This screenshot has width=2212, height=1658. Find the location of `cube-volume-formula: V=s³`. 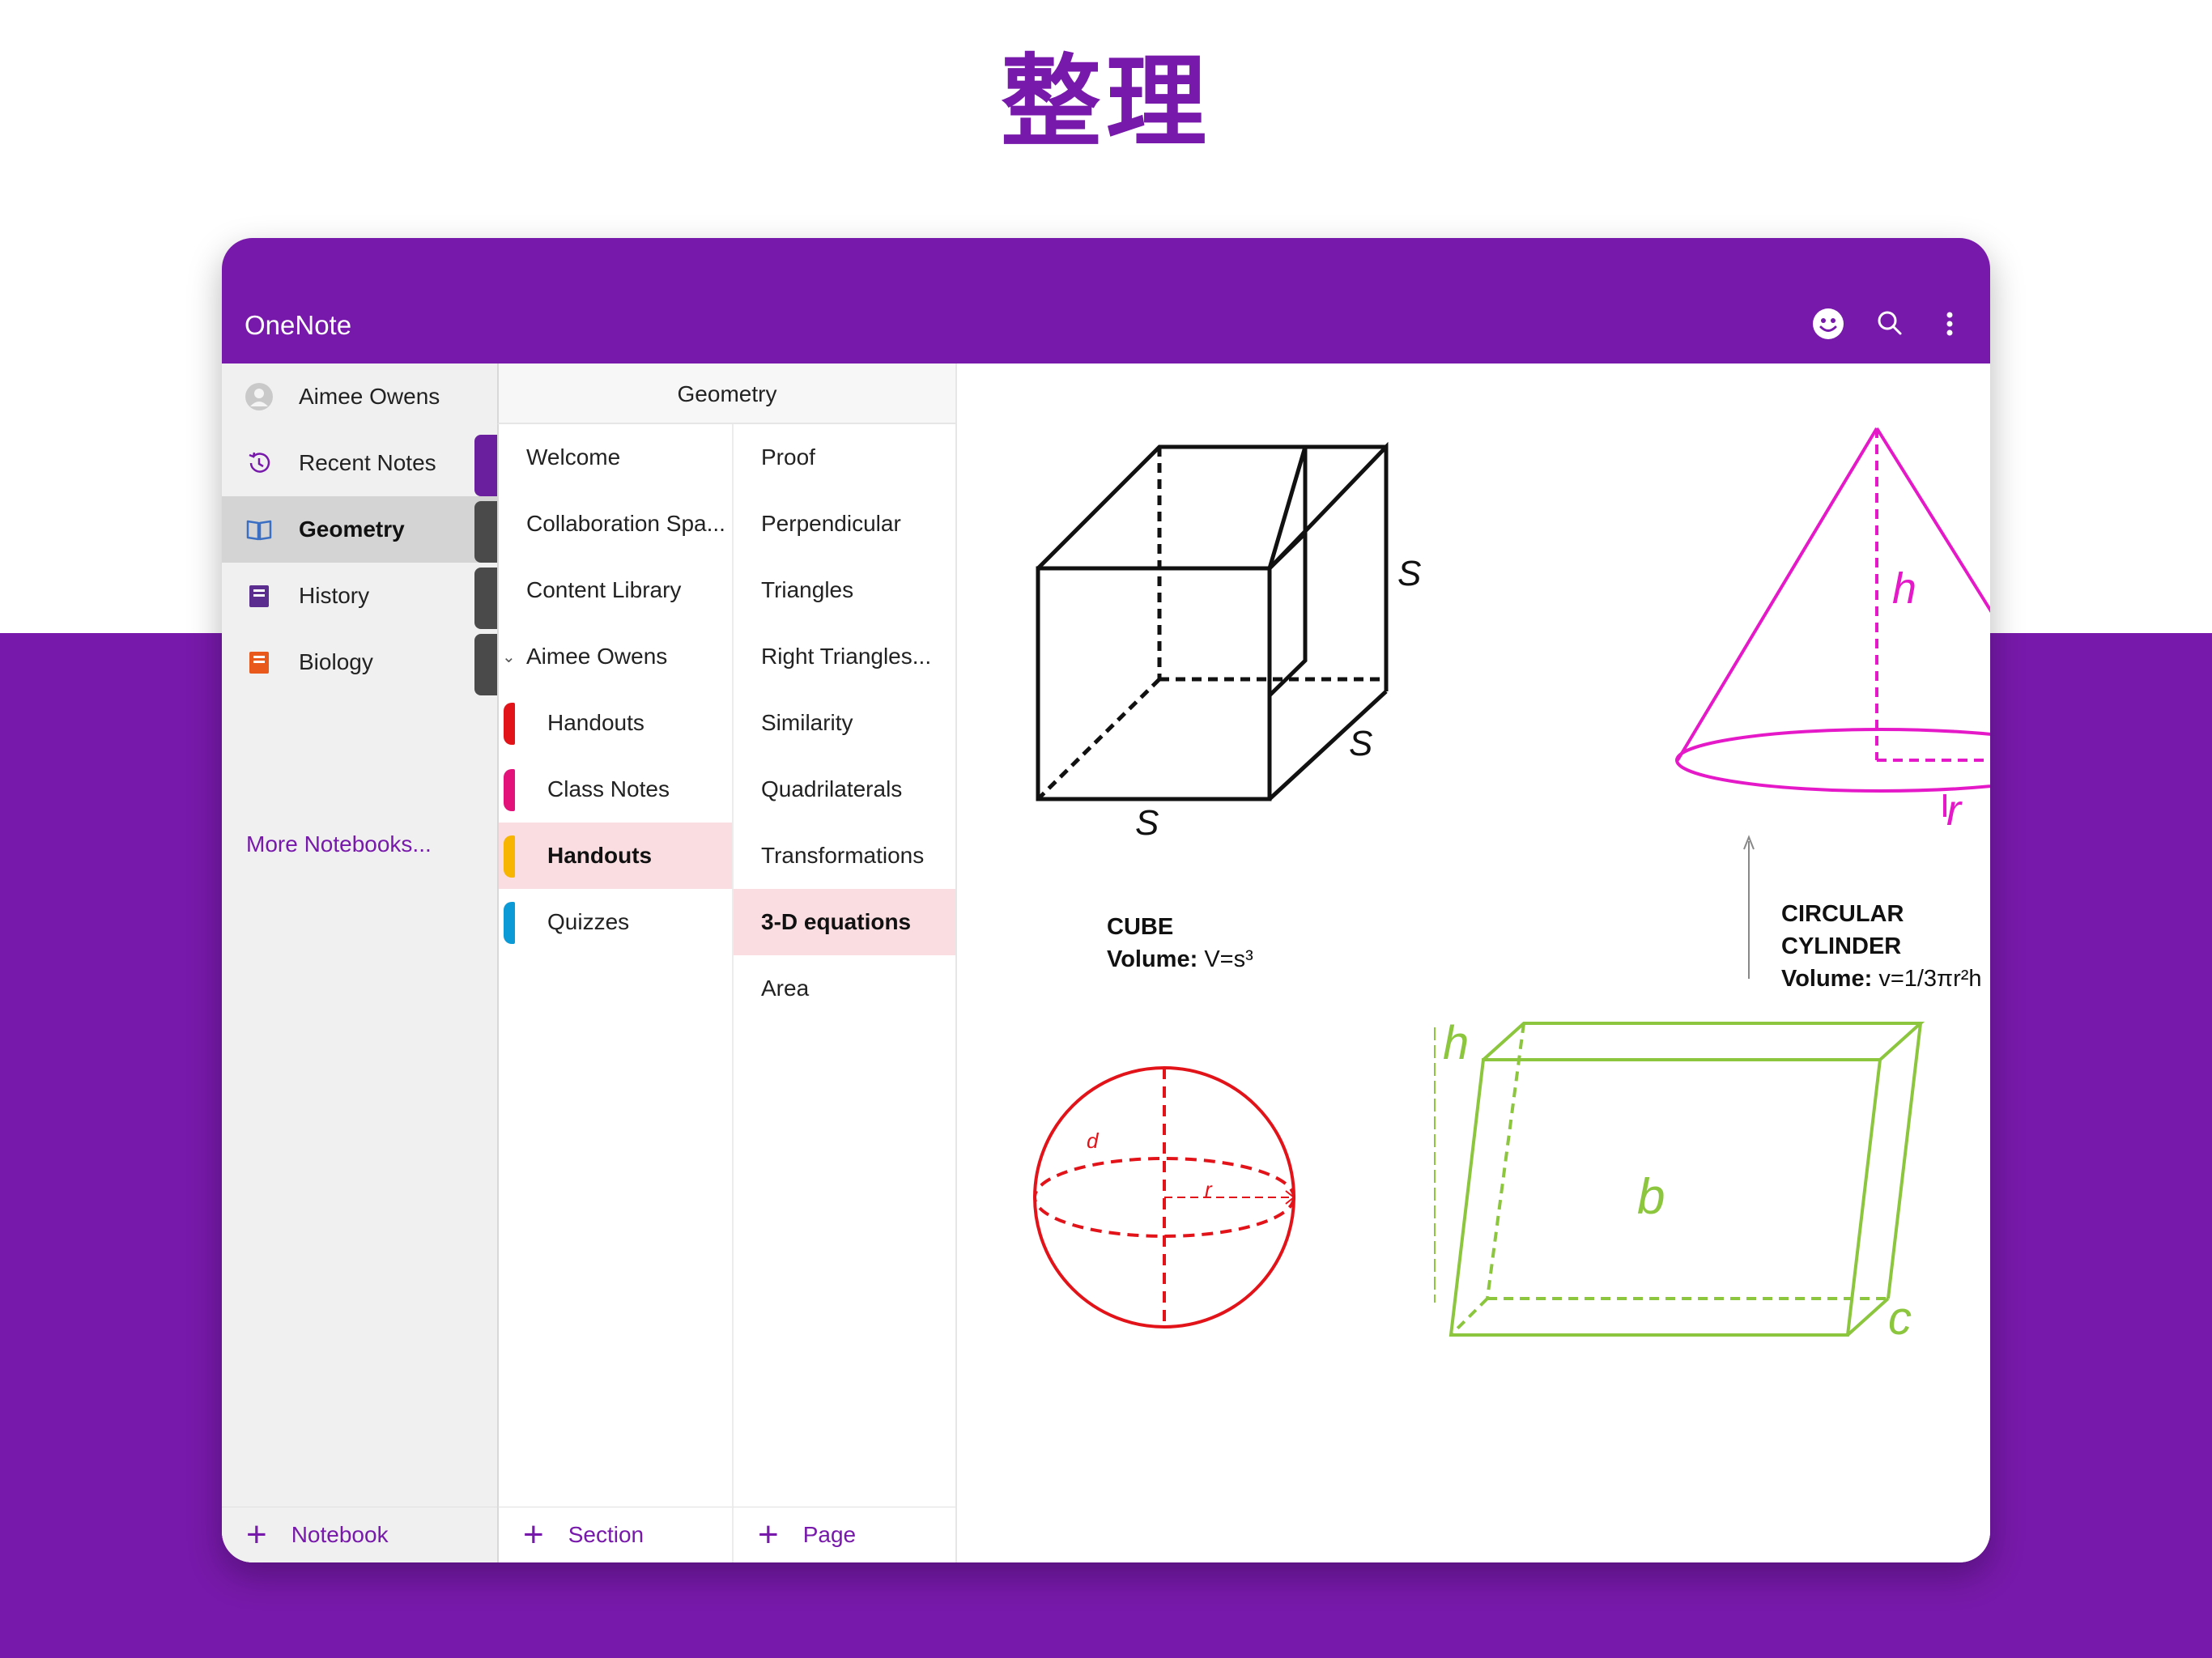

cube-volume-formula: V=s³ is located at coordinates (1229, 959).